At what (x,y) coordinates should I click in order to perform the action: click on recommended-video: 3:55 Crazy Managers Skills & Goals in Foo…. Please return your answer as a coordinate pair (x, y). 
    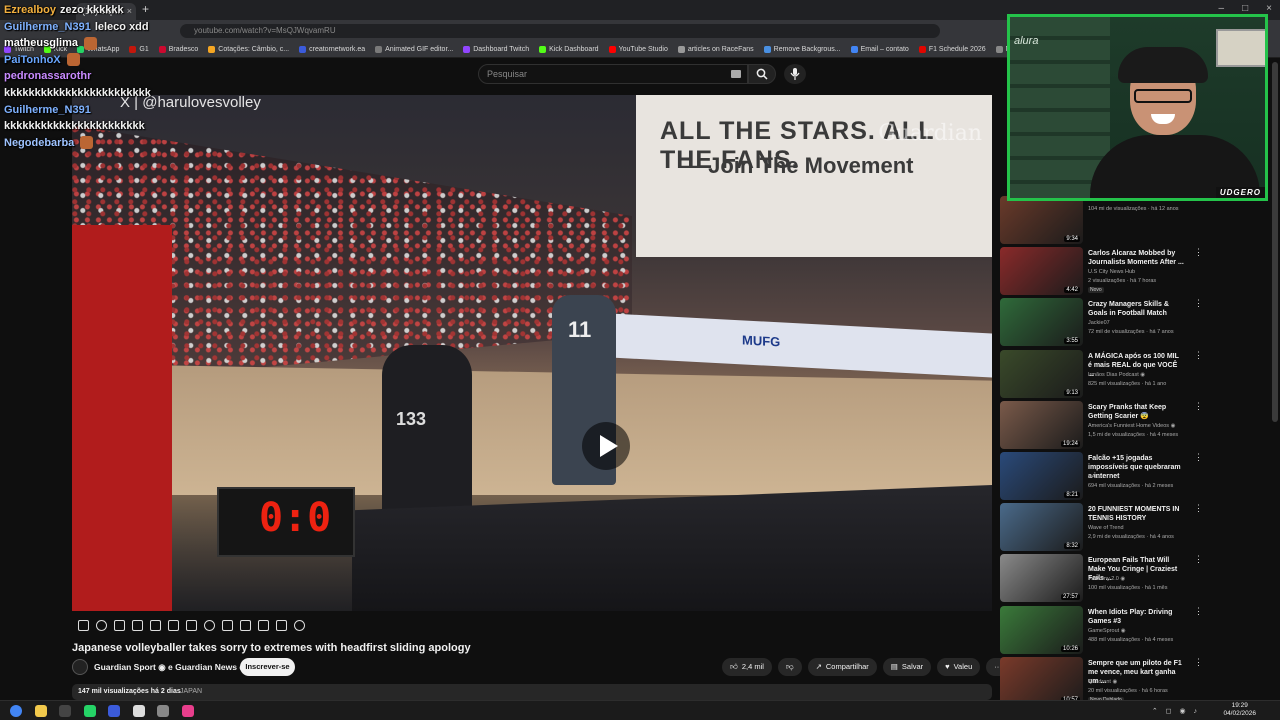
    Looking at the image, I should click on (1135, 323).